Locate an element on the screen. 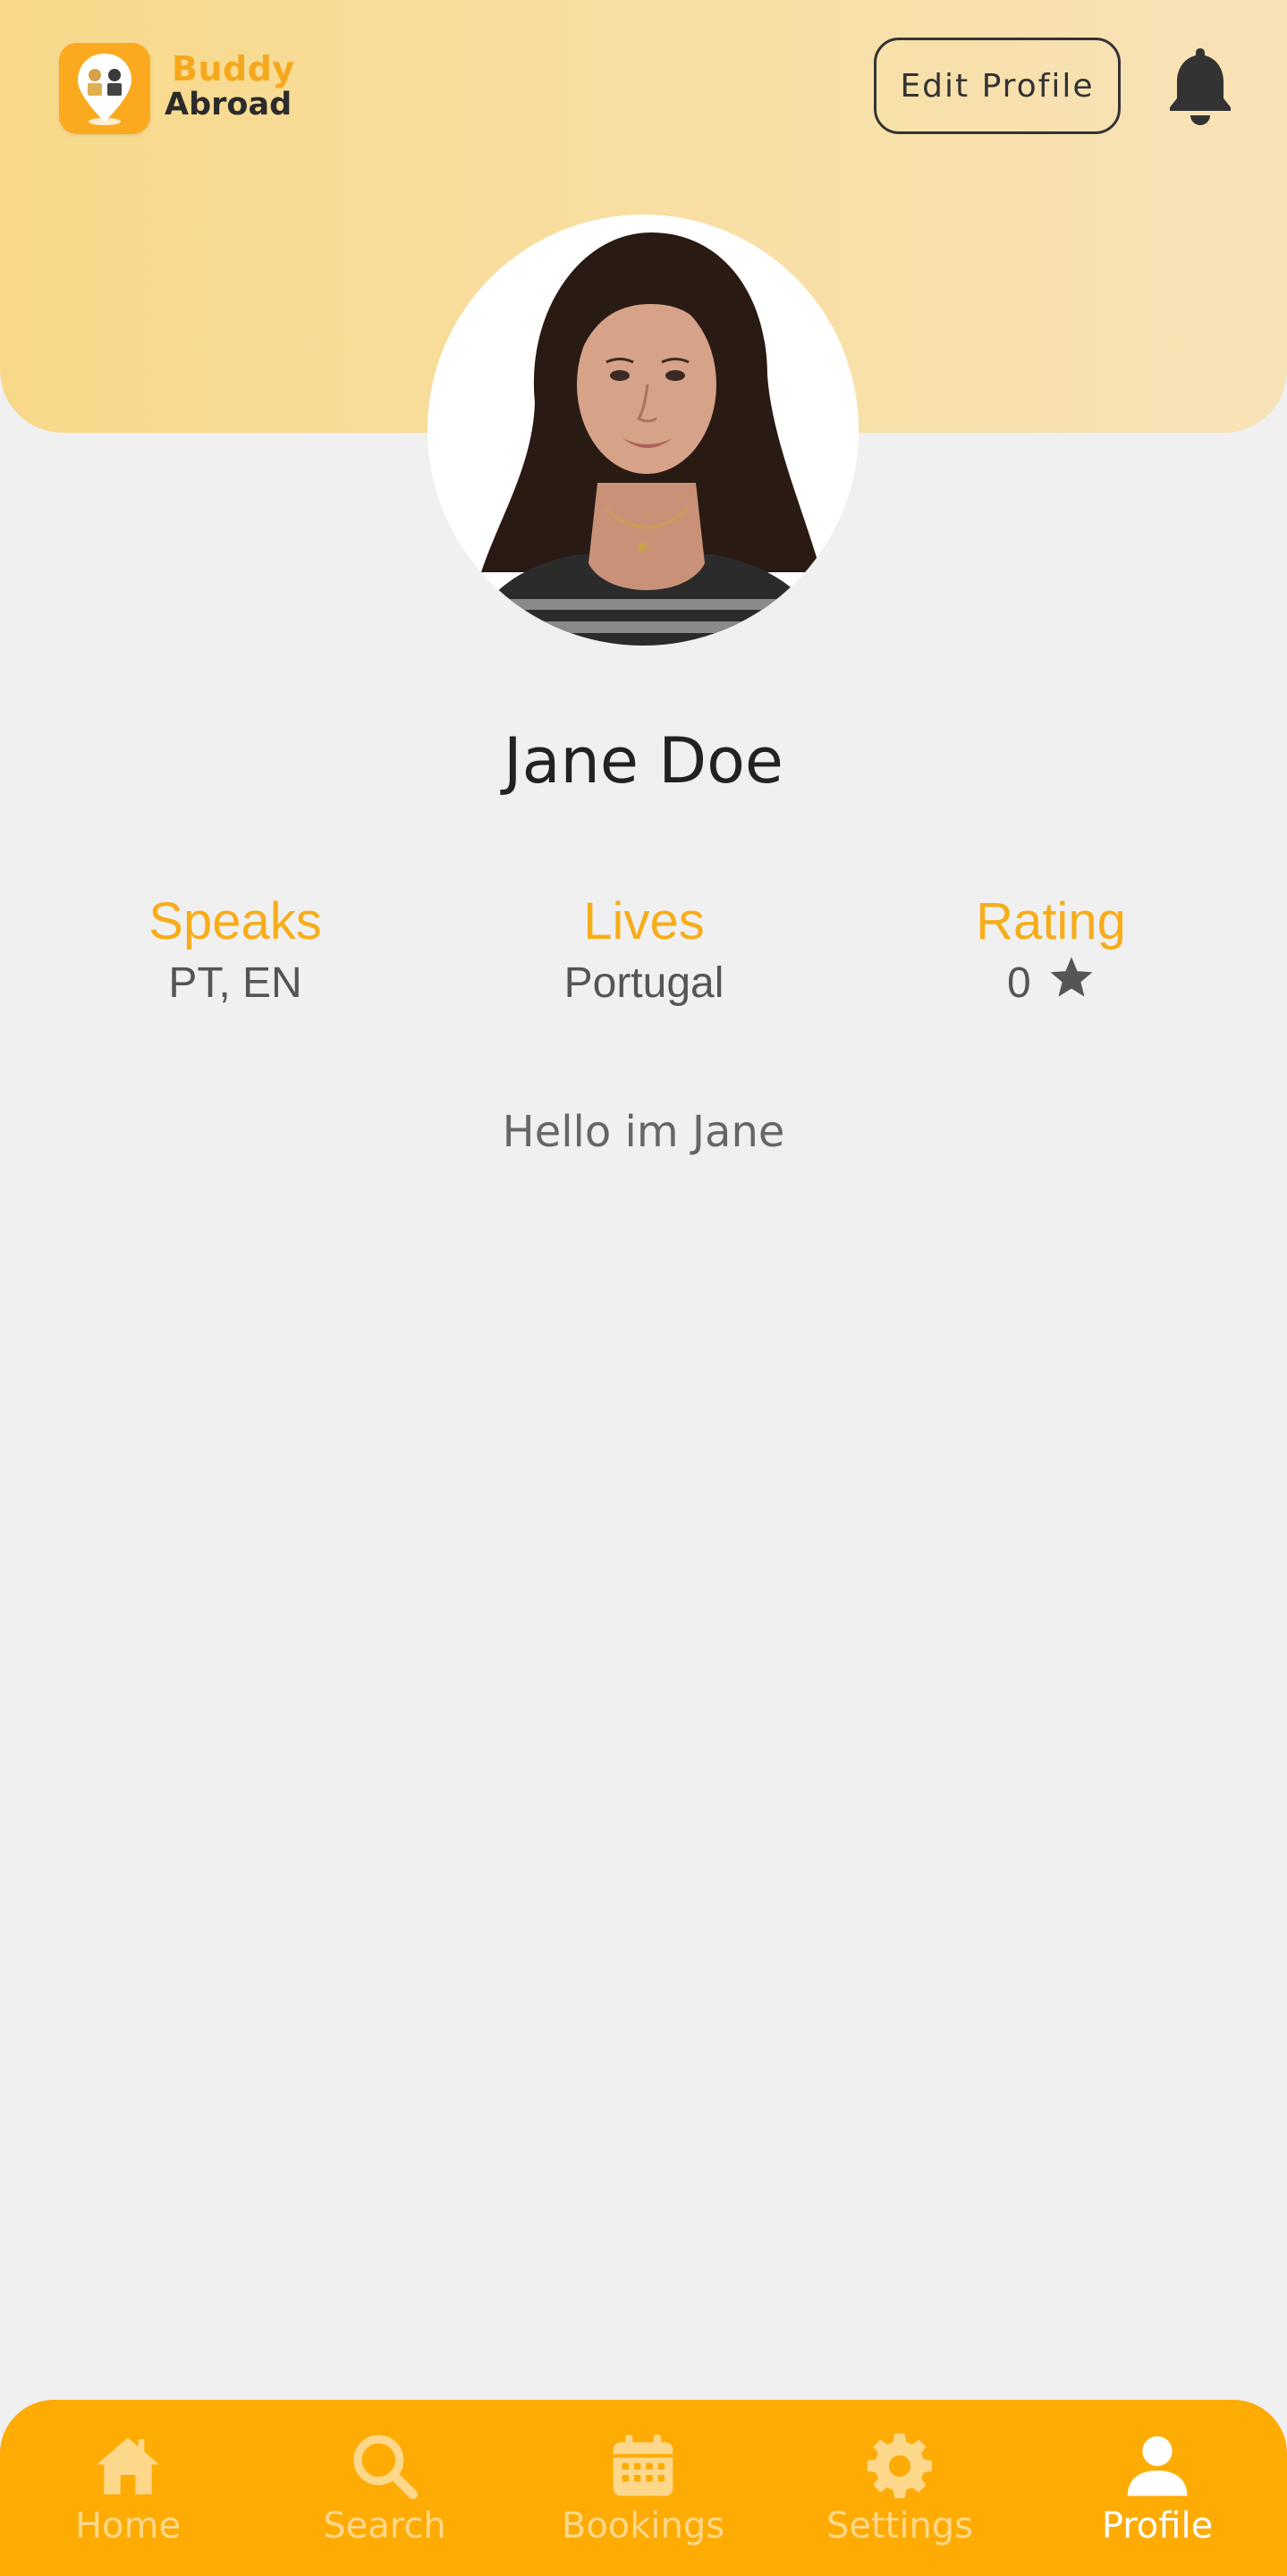  user-icon is located at coordinates (1157, 2466).